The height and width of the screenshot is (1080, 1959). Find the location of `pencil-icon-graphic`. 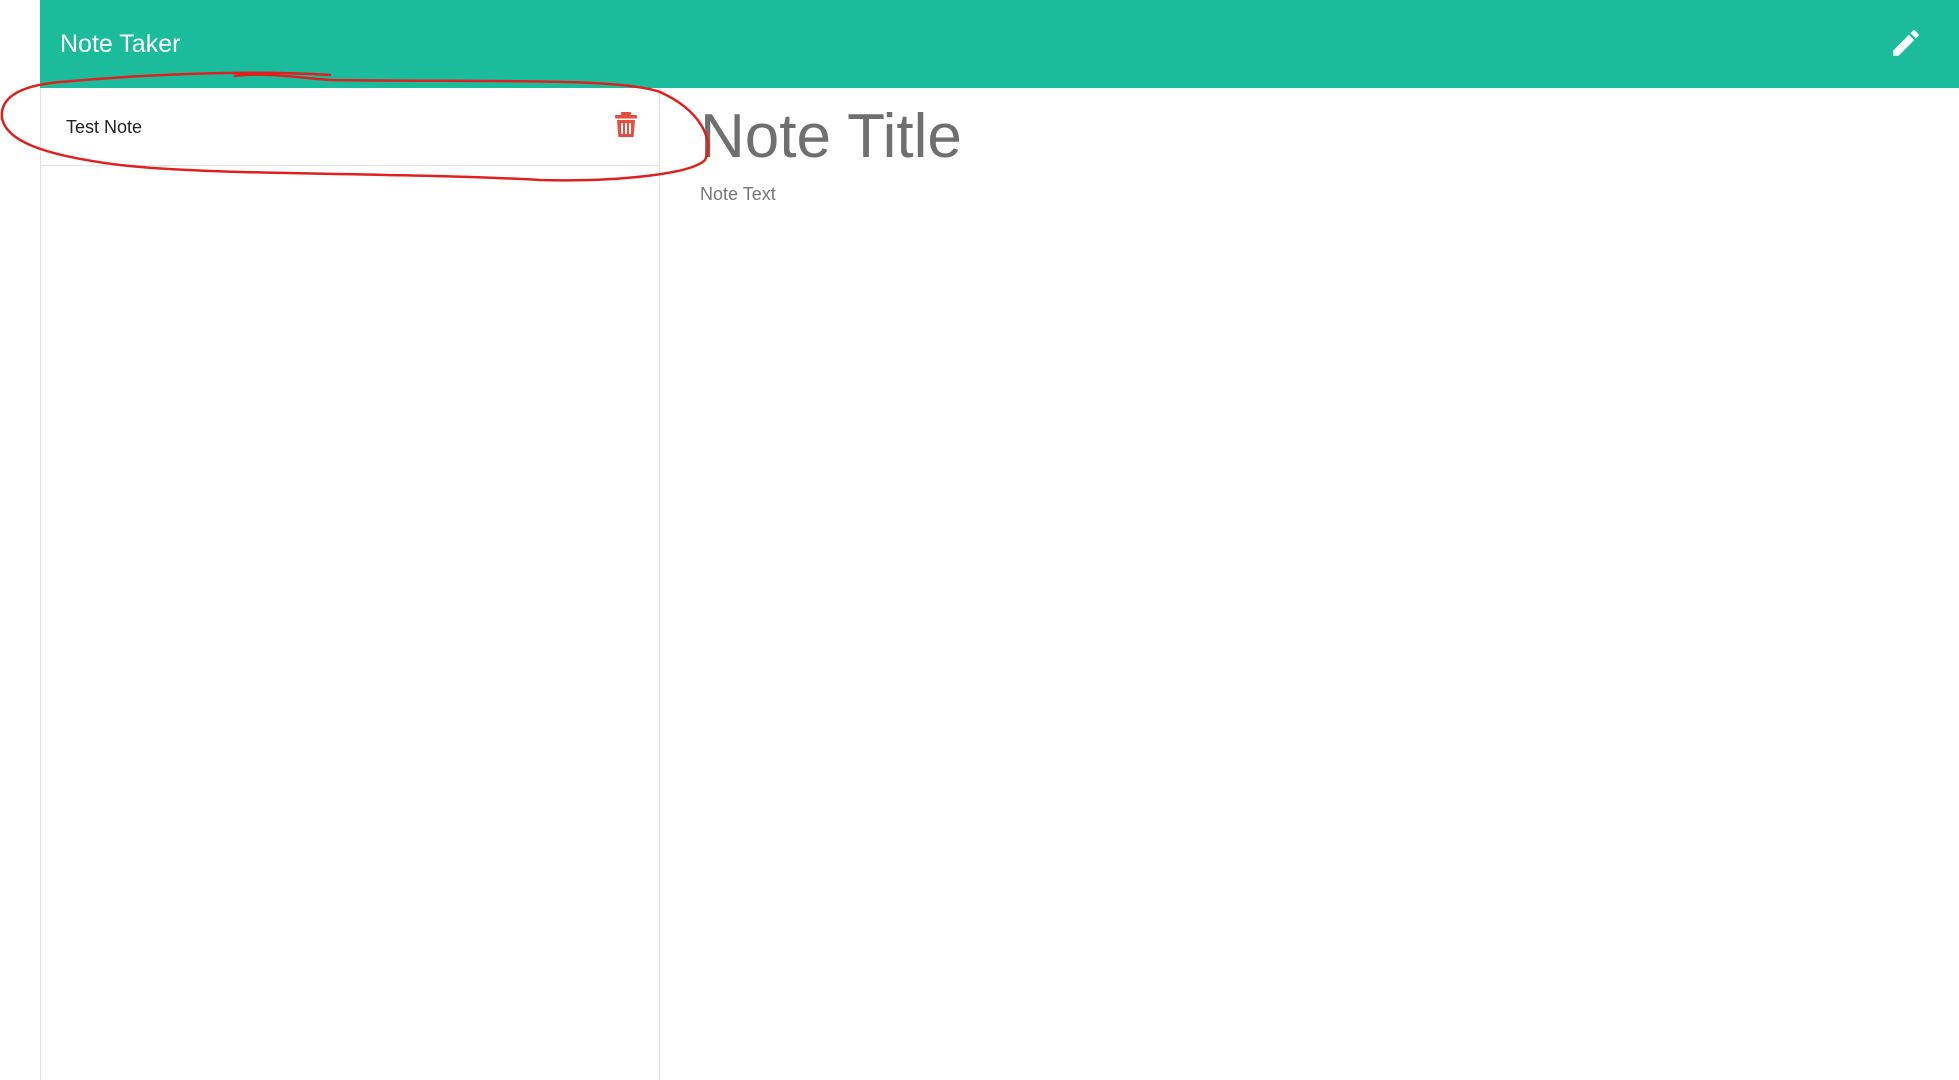

pencil-icon-graphic is located at coordinates (1906, 43).